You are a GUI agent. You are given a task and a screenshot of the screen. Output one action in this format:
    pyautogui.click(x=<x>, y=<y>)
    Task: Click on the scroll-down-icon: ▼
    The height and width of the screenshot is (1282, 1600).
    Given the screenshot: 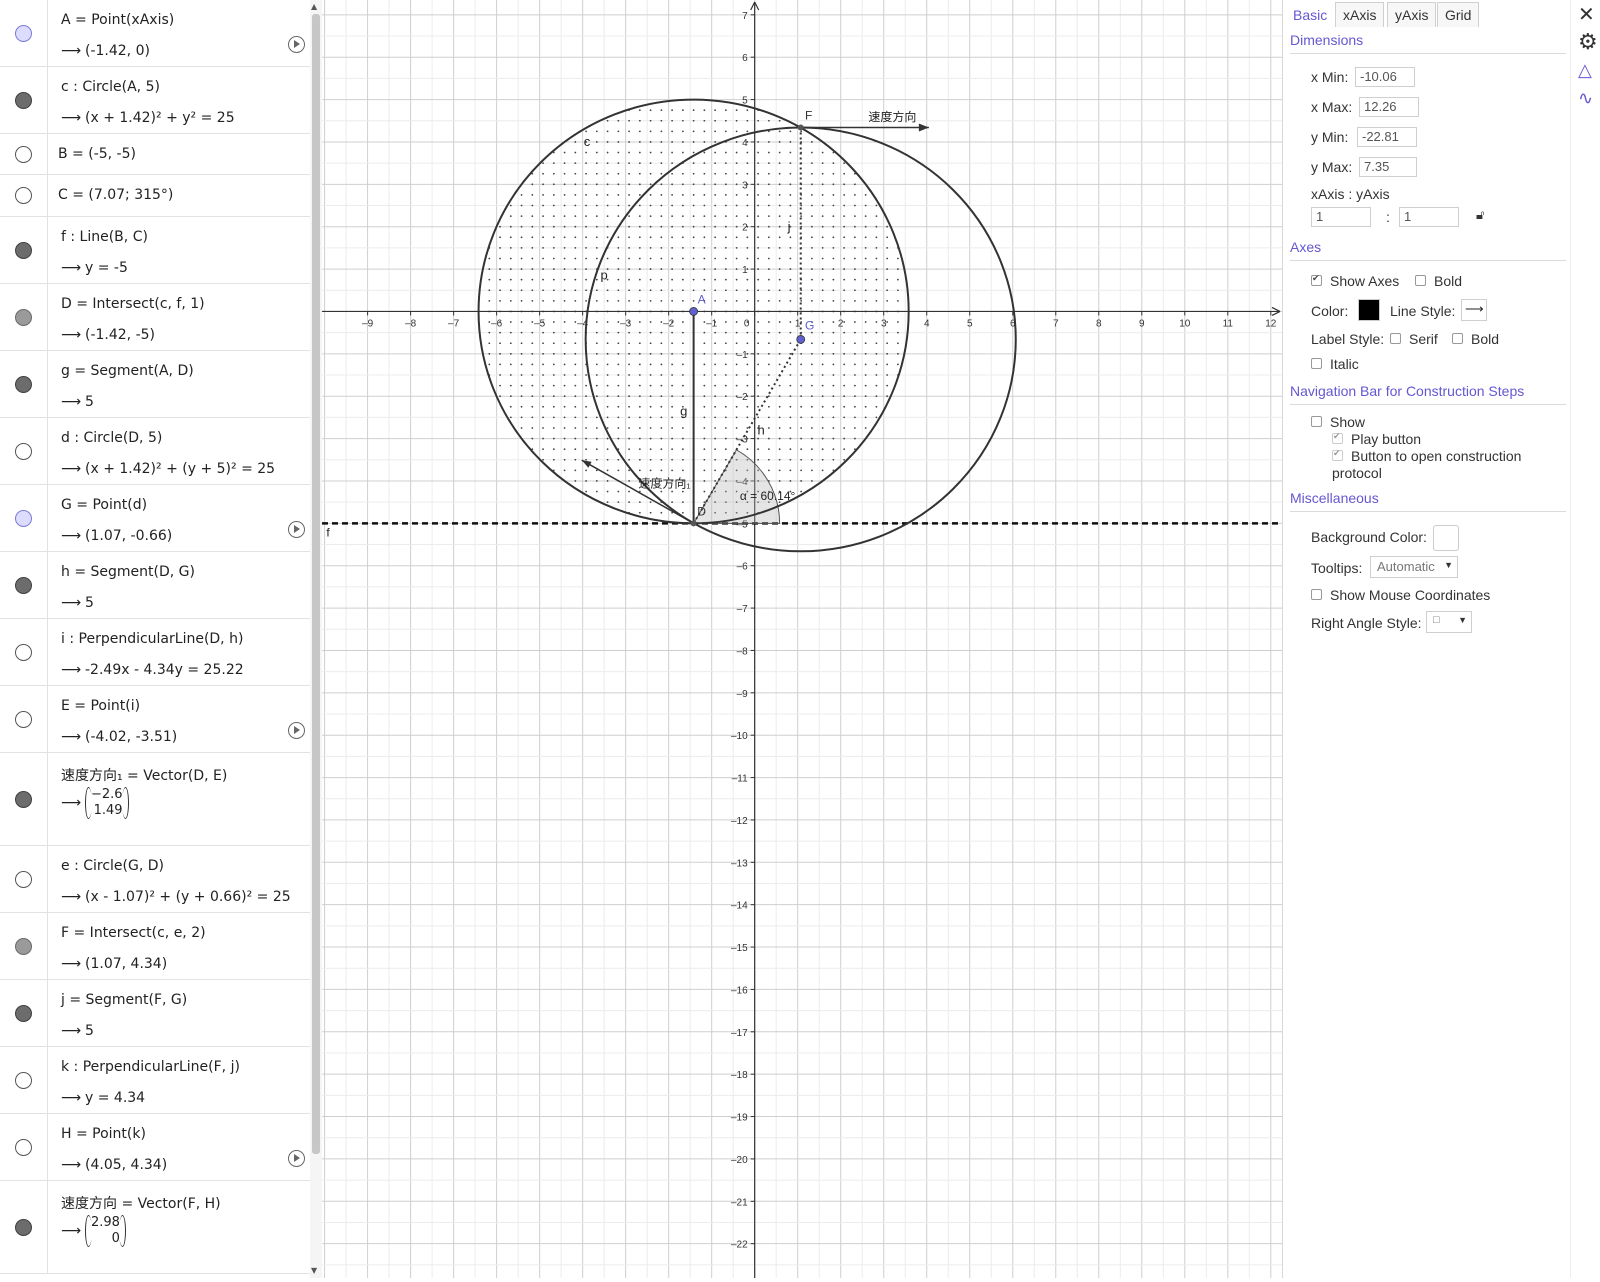 What is the action you would take?
    pyautogui.click(x=314, y=1270)
    